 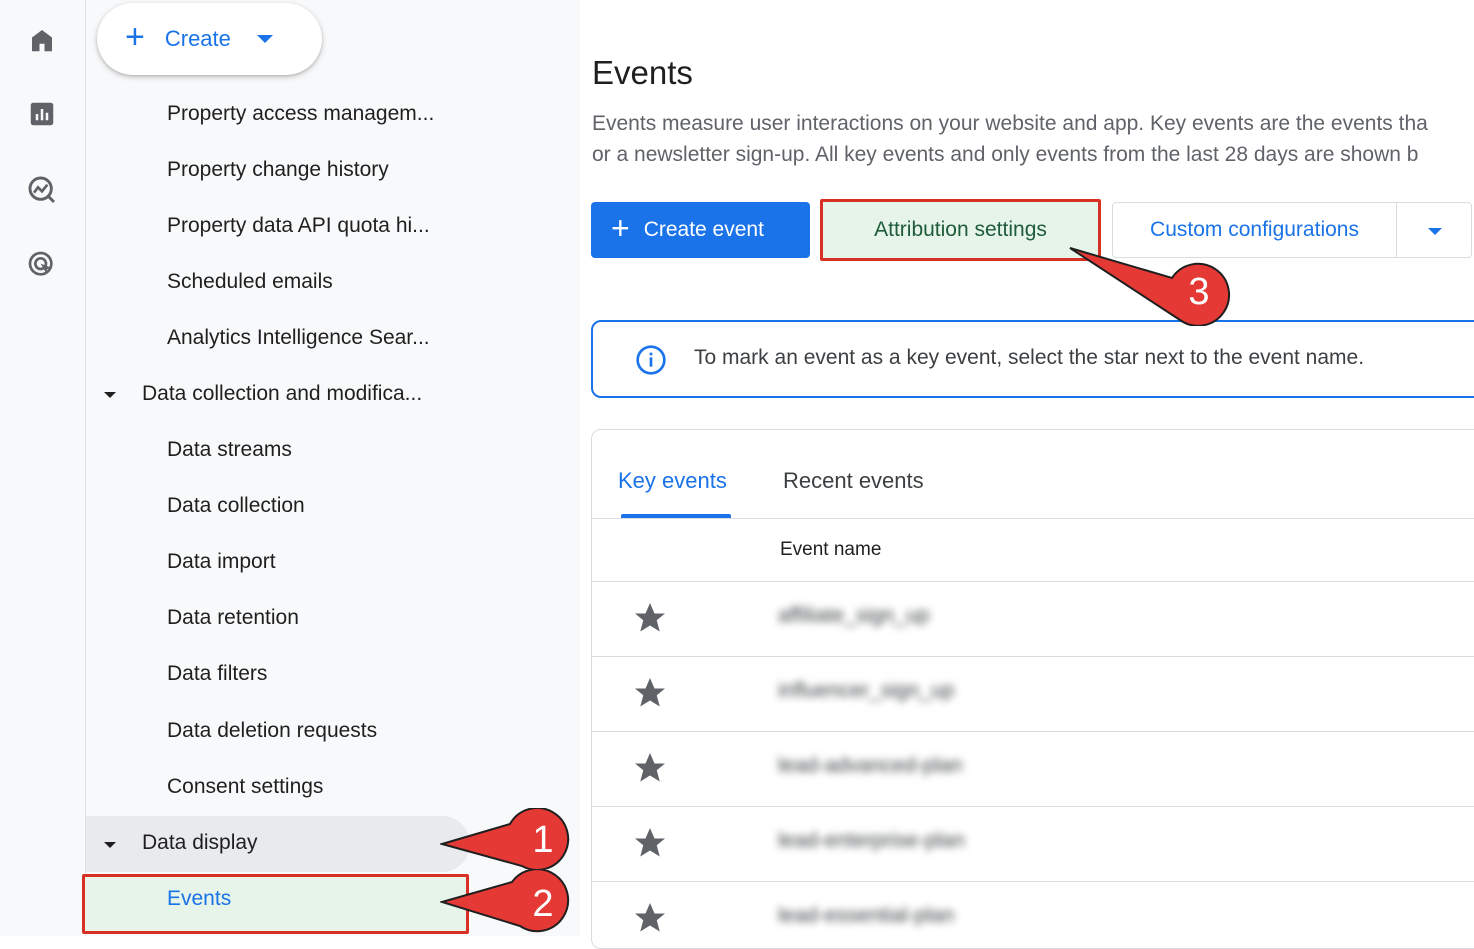 What do you see at coordinates (42, 265) in the screenshot?
I see `advertising-icon` at bounding box center [42, 265].